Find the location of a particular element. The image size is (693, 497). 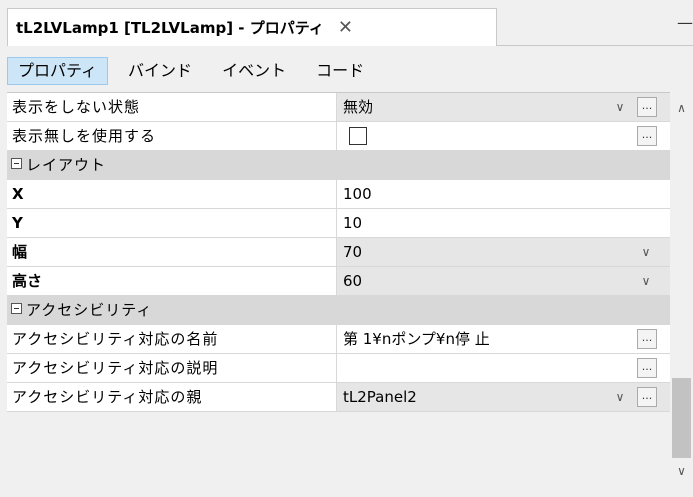

document-tab: tL2LVLamp1 [TL2LVLamp] - プロパティ ✕ is located at coordinates (252, 27).